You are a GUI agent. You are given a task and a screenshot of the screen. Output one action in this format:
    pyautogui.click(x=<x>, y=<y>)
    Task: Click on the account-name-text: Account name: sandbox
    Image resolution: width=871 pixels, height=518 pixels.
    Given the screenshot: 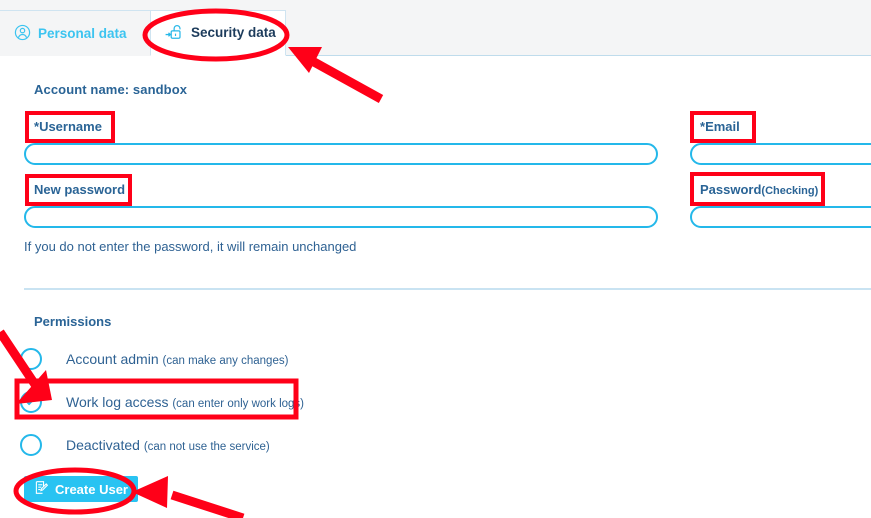 What is the action you would take?
    pyautogui.click(x=111, y=89)
    